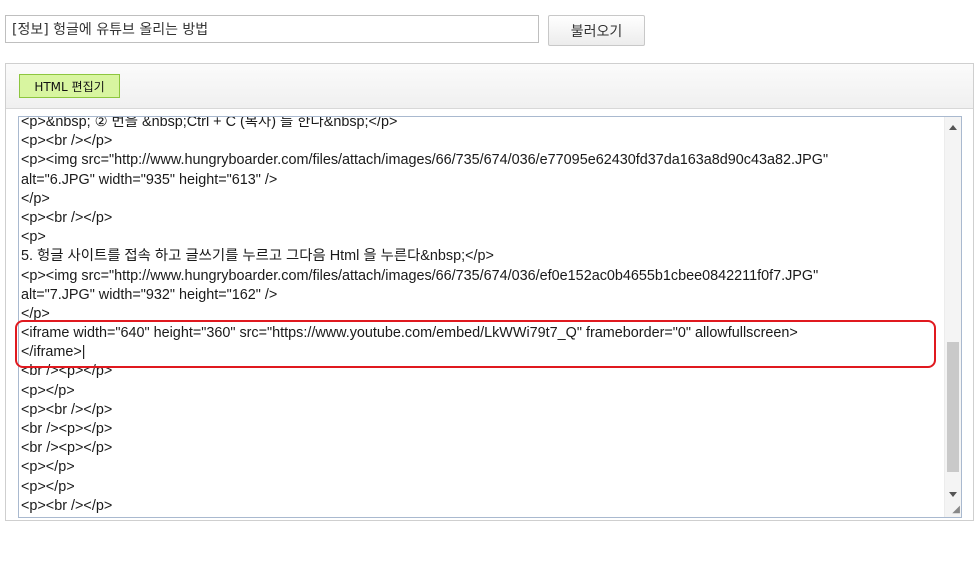 The height and width of the screenshot is (561, 979). I want to click on post-title-input, so click(272, 29).